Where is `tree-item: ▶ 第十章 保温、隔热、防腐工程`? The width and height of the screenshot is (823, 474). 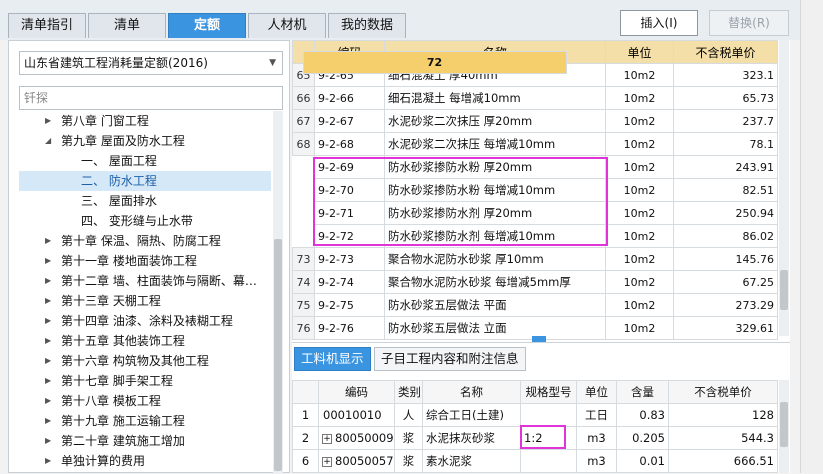 tree-item: ▶ 第十章 保温、隔热、防腐工程 is located at coordinates (145, 241).